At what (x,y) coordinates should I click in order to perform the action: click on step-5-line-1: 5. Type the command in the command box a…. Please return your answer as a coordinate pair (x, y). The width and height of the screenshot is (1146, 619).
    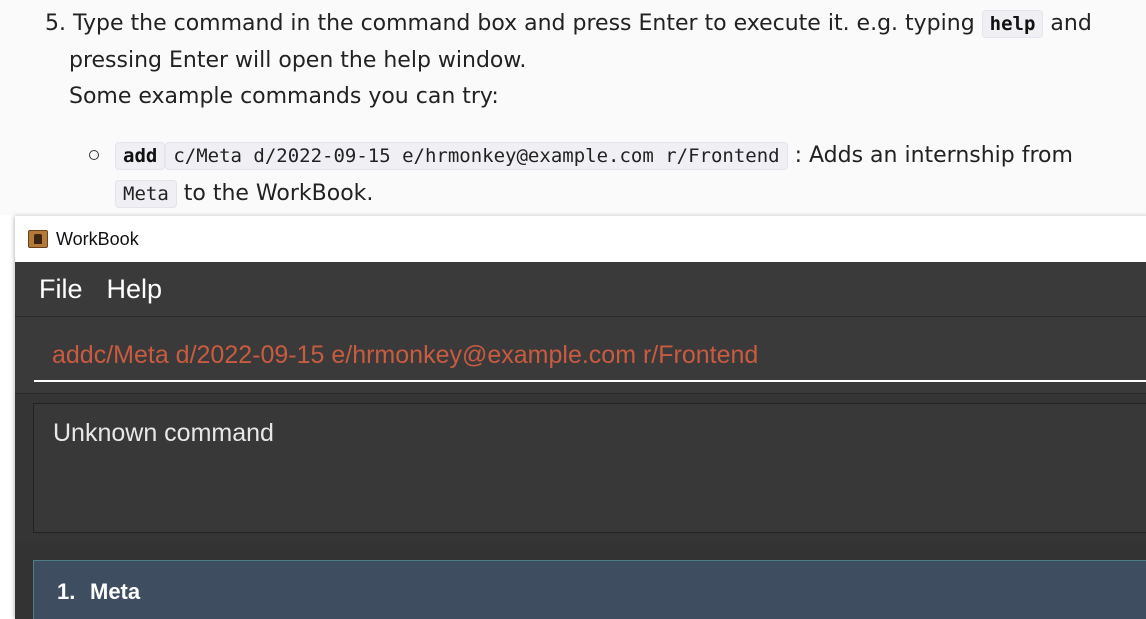
    Looking at the image, I should click on (568, 24).